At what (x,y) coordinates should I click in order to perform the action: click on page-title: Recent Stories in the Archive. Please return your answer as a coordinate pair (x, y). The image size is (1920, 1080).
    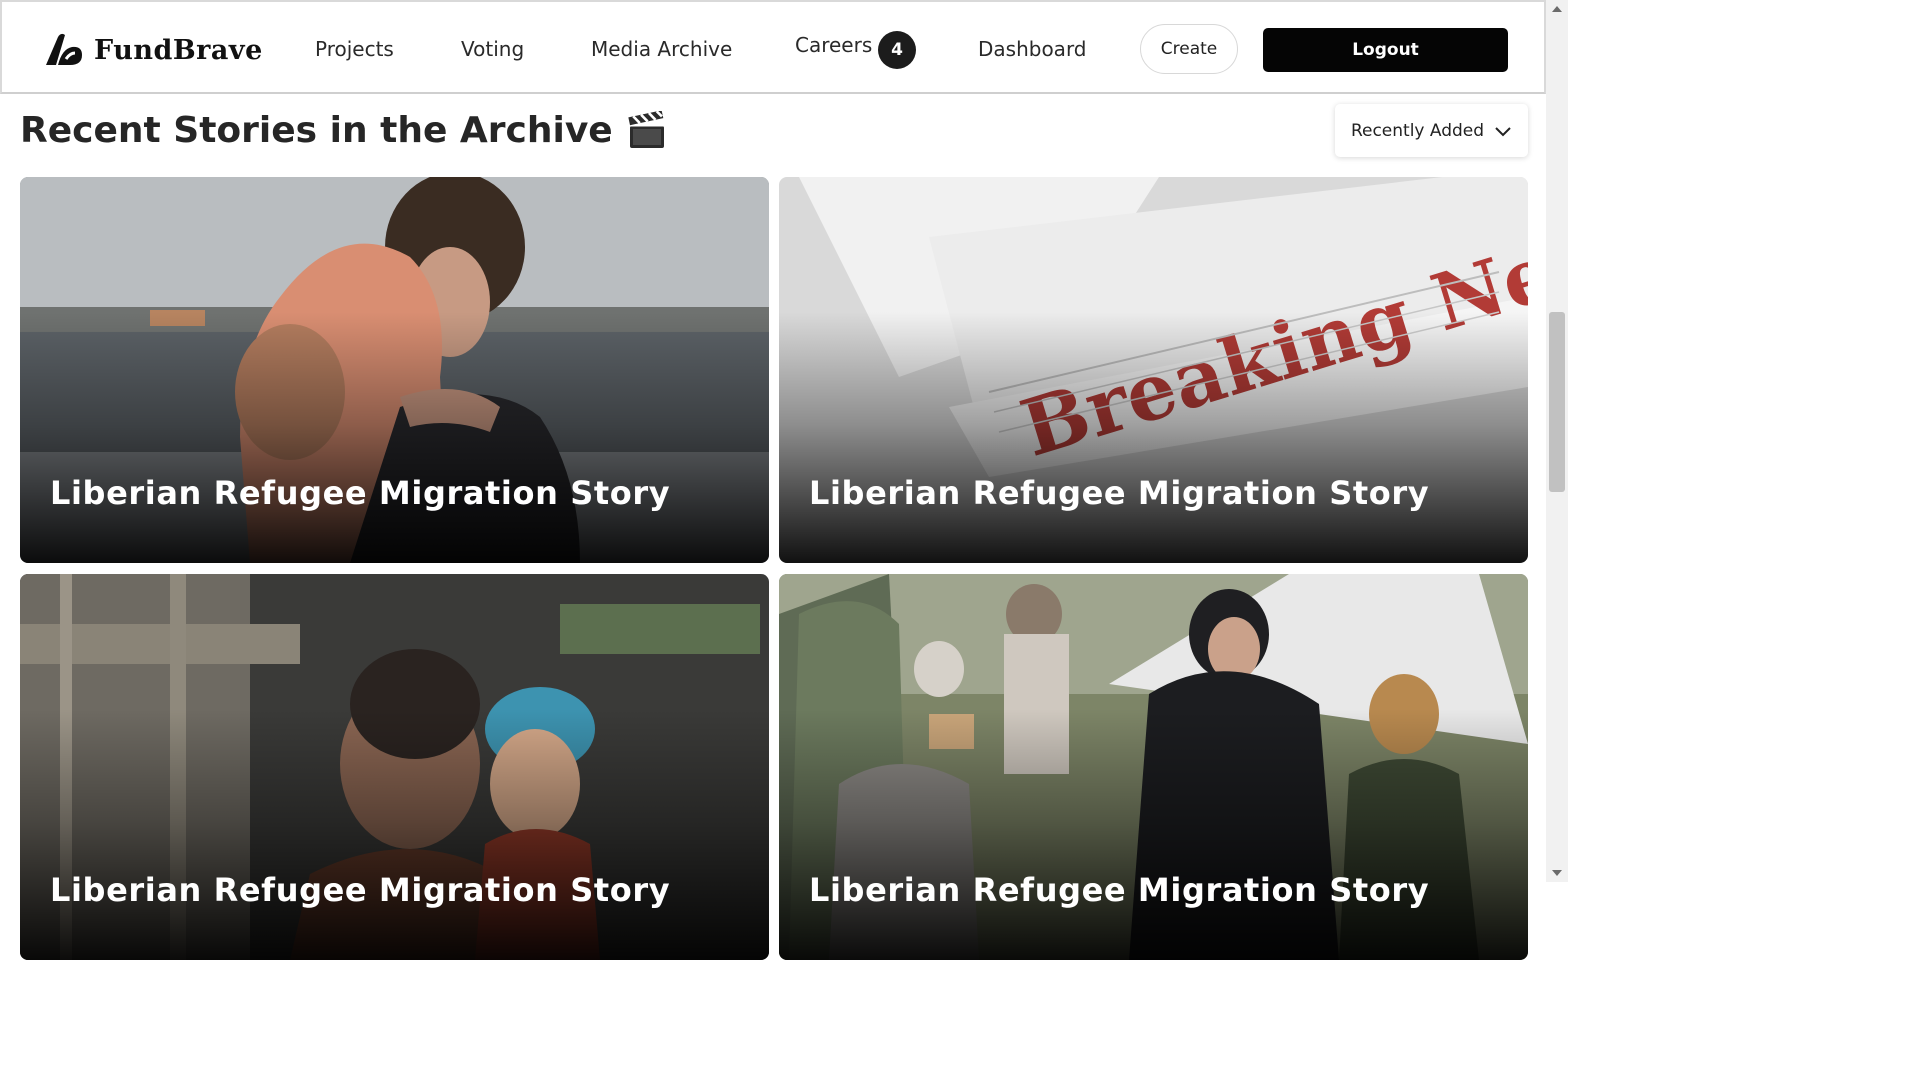
    Looking at the image, I should click on (316, 130).